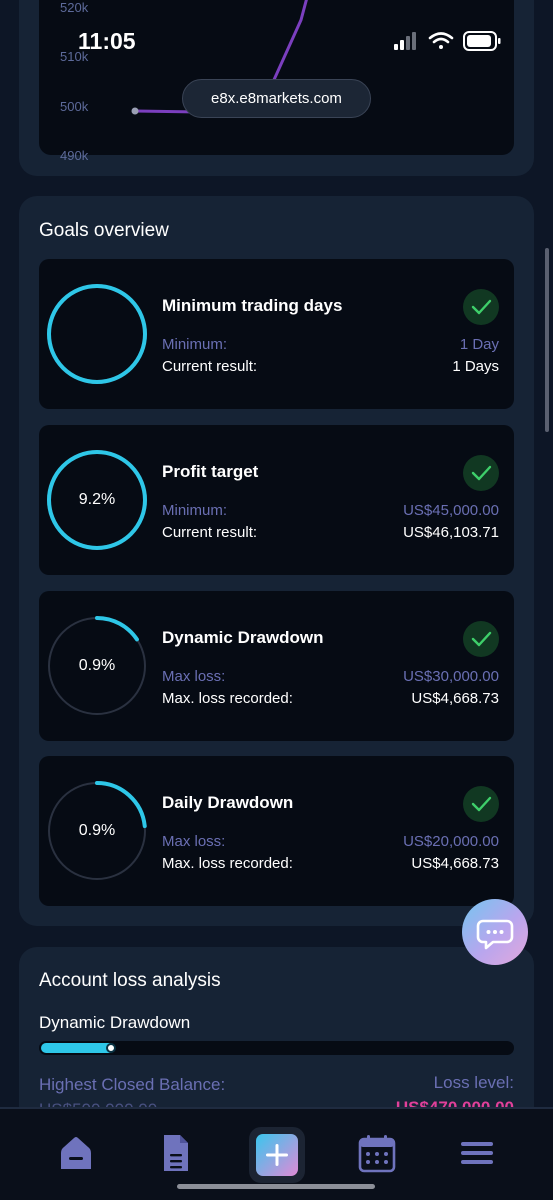 The height and width of the screenshot is (1200, 553). Describe the element at coordinates (330, 532) in the screenshot. I see `goal-row-current: Current result: US$46,103.71` at that location.